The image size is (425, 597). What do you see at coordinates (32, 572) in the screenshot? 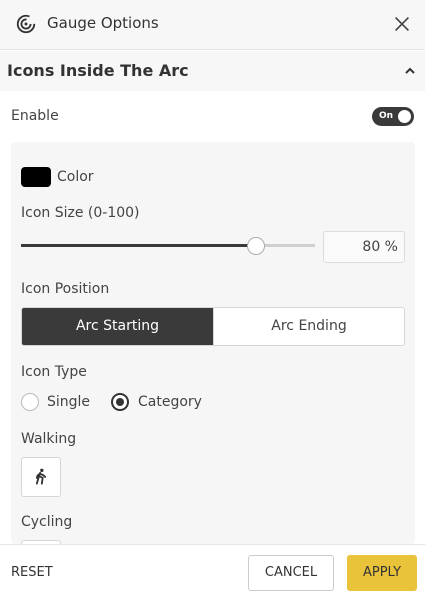
I see `reset-button: RESET` at bounding box center [32, 572].